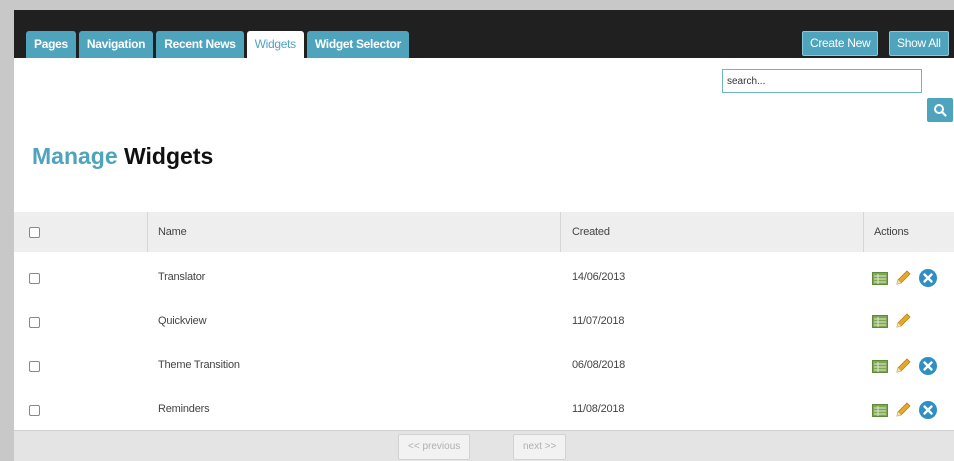  I want to click on tab-recent-news: Recent News, so click(200, 44).